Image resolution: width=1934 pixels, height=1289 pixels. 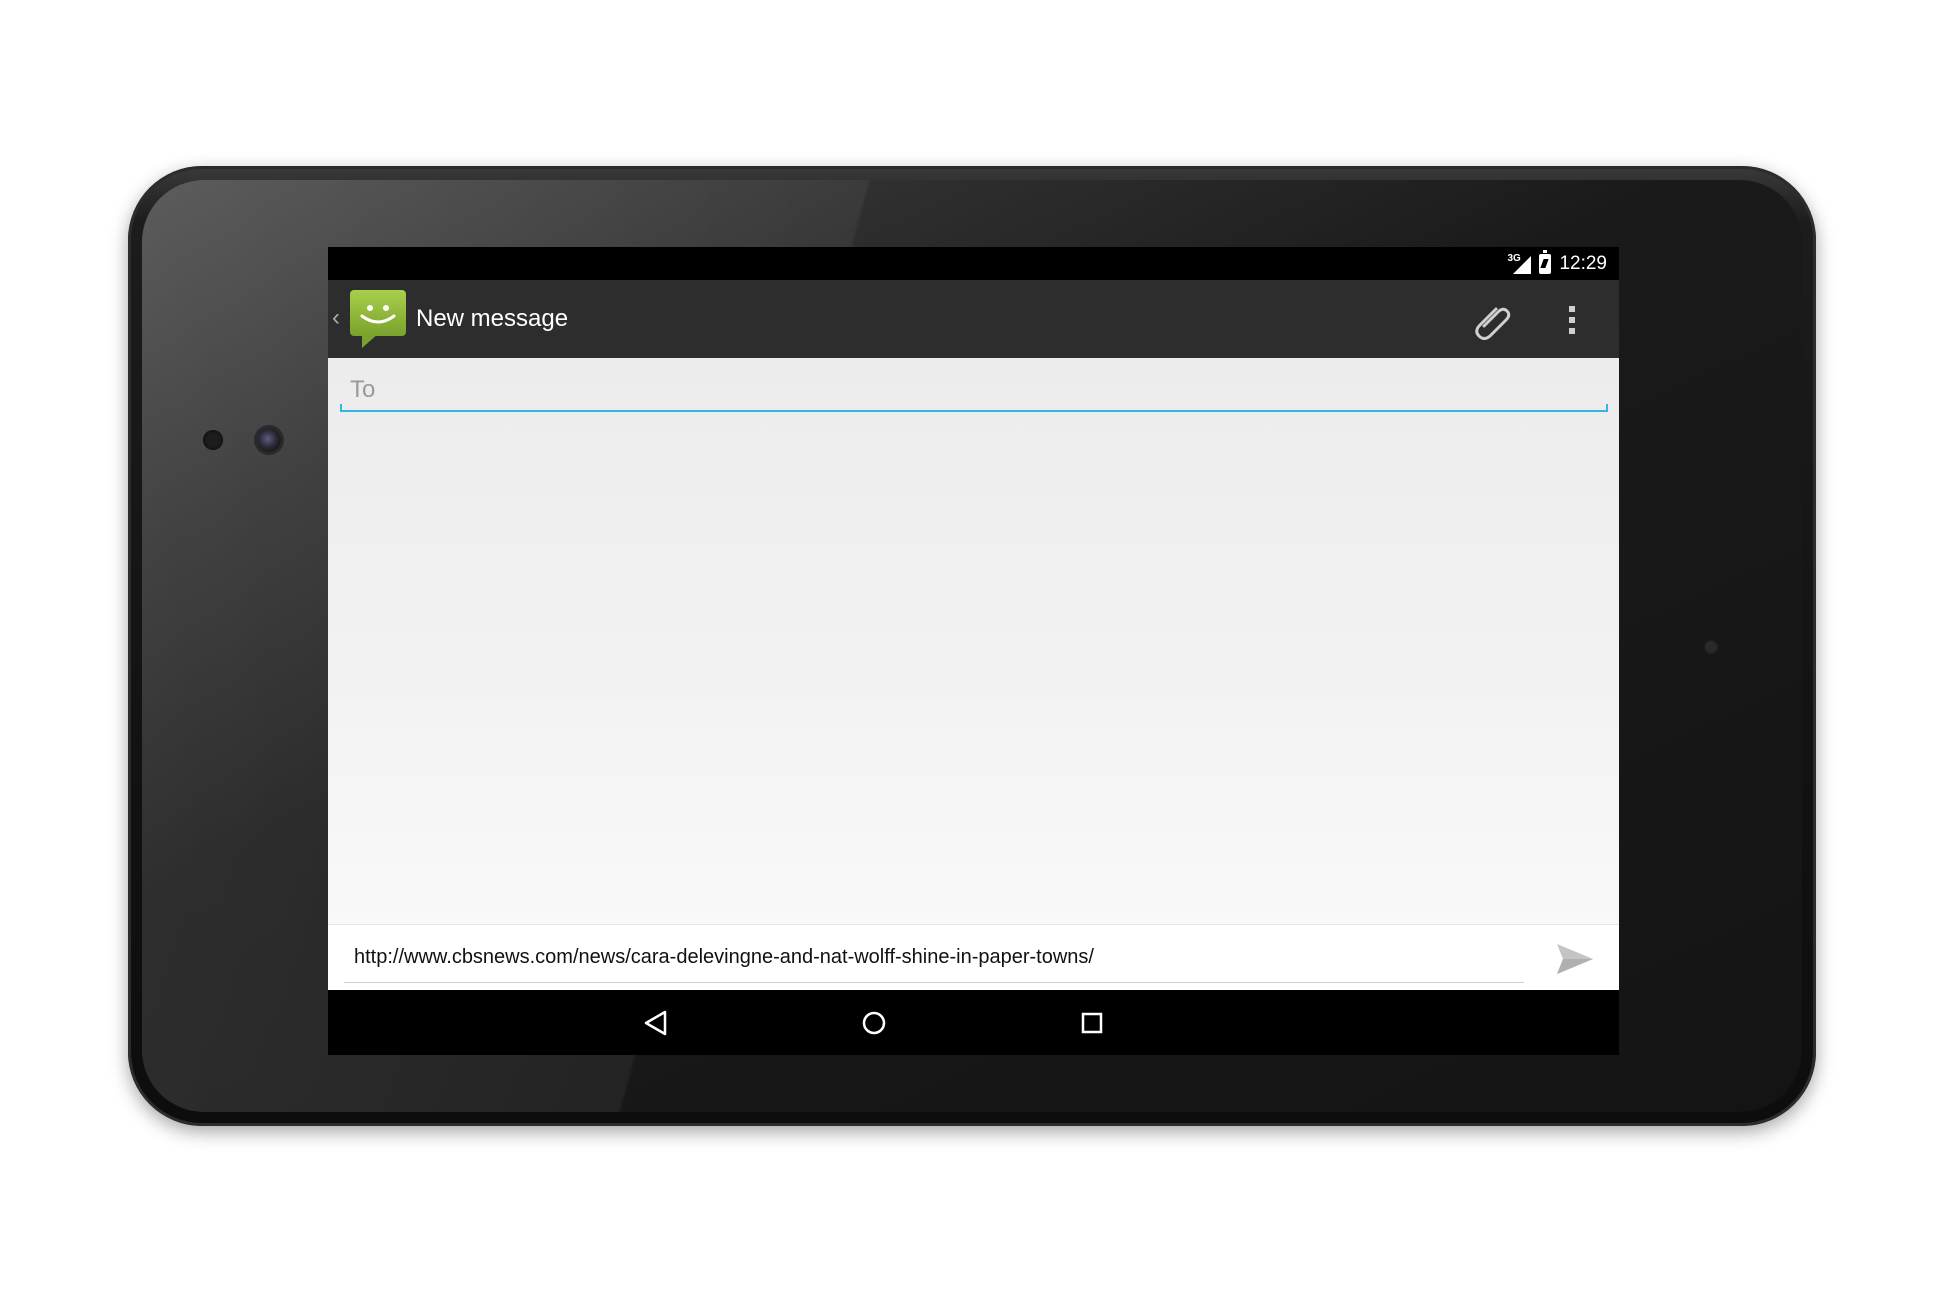 I want to click on recents-button, so click(x=1092, y=1023).